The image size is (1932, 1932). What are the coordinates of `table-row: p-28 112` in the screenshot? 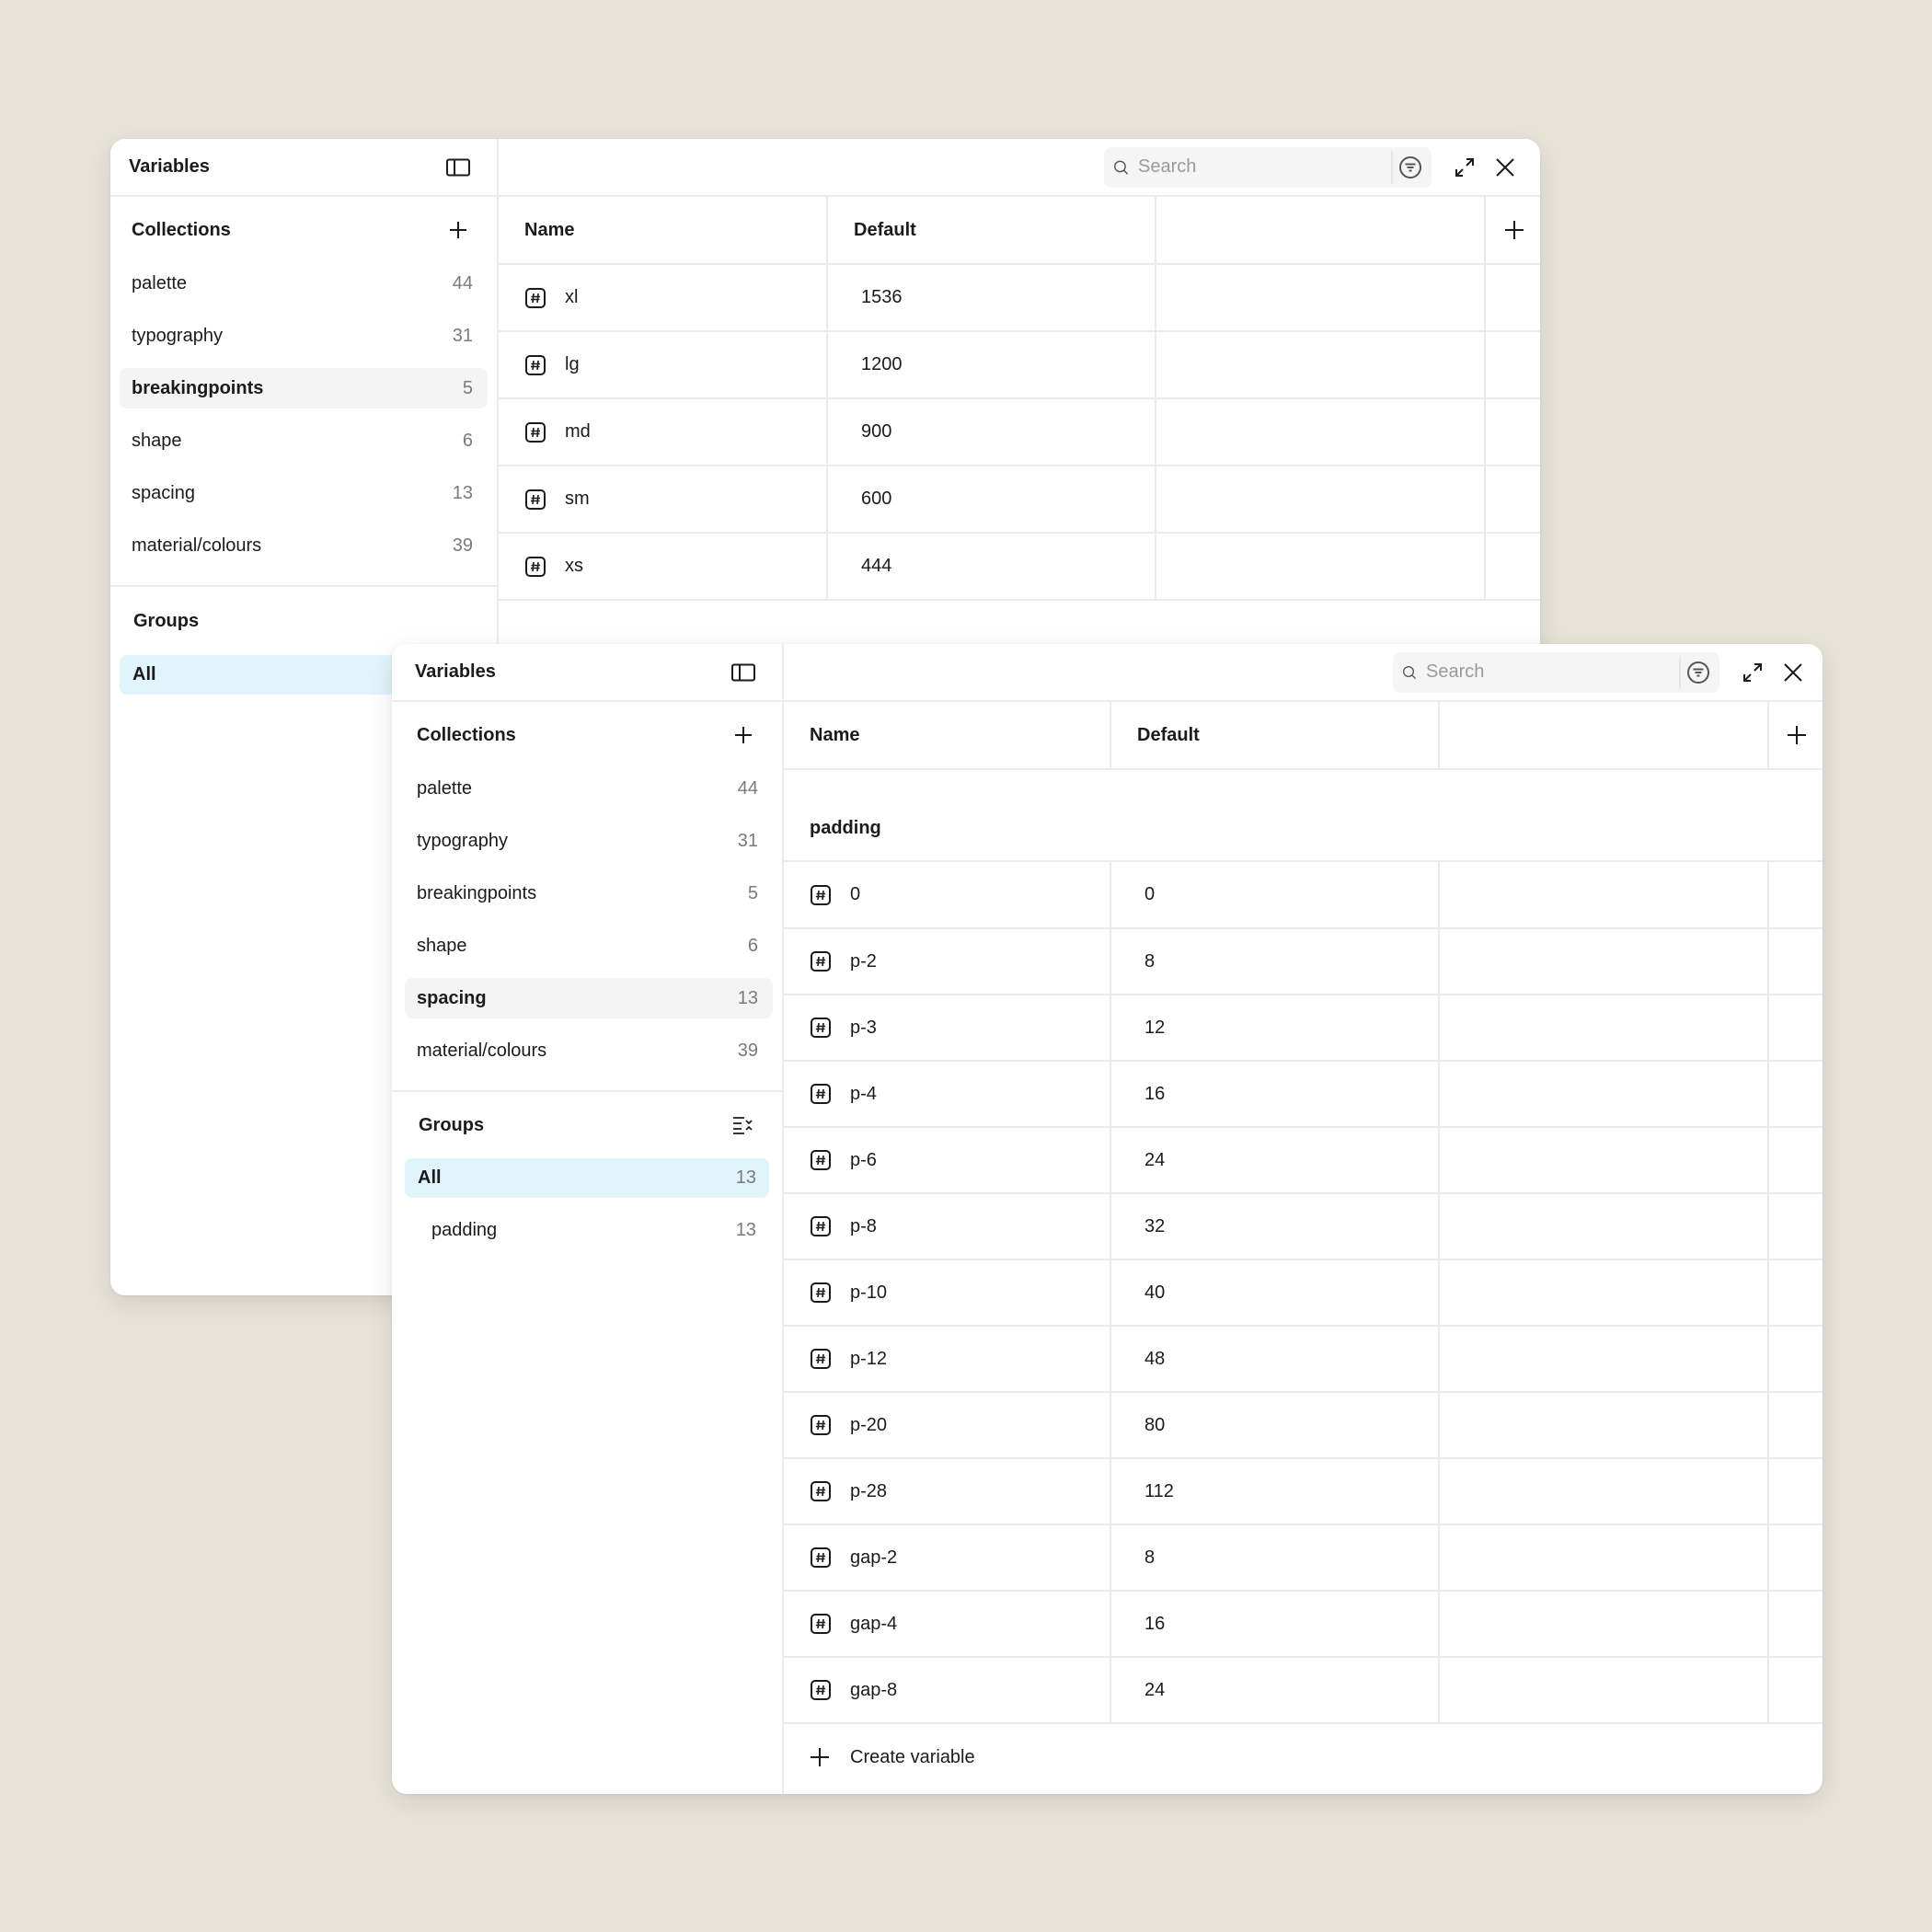 It's located at (1303, 1491).